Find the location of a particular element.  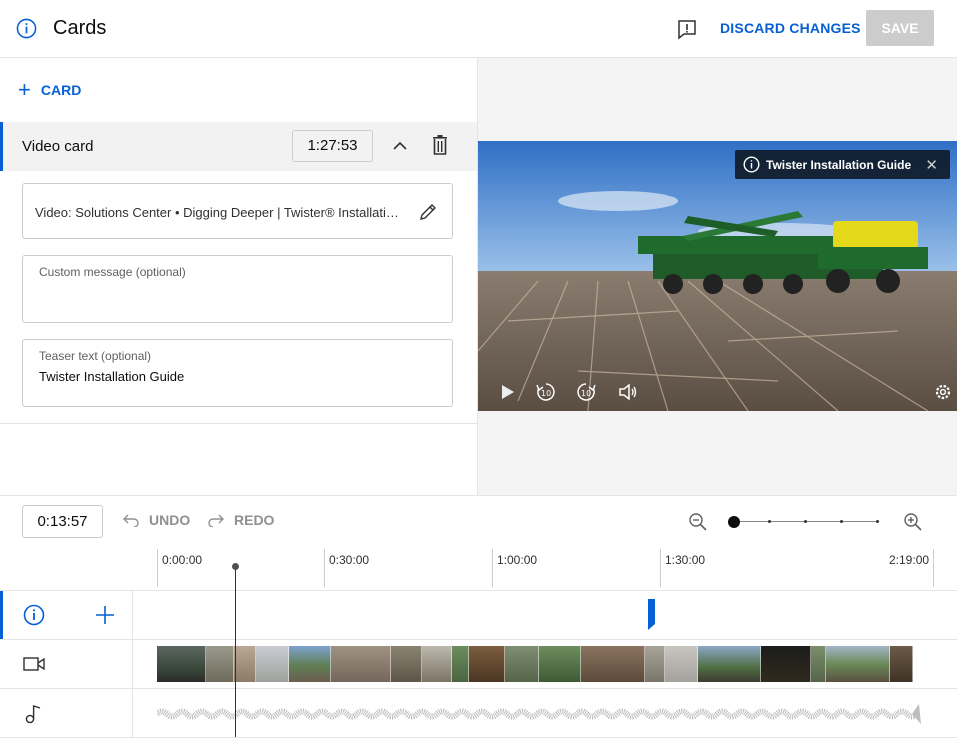

ruler-label: 2:19:00 is located at coordinates (909, 560).